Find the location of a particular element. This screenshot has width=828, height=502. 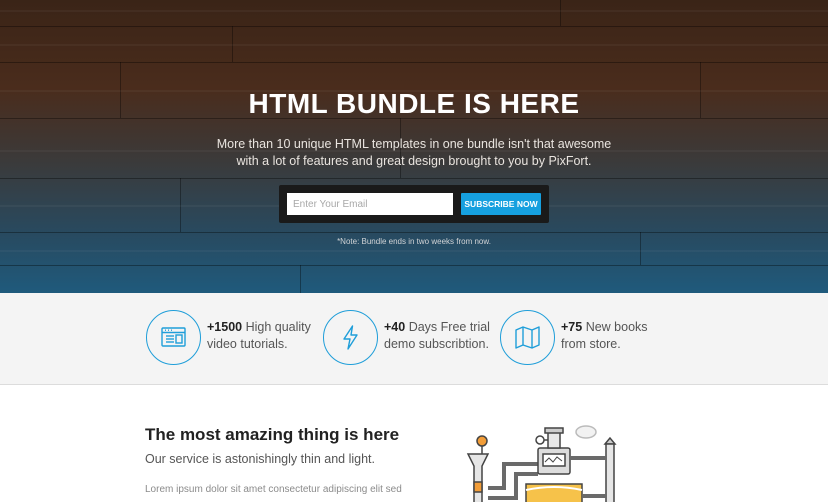

feature-count: +1500 is located at coordinates (225, 327).